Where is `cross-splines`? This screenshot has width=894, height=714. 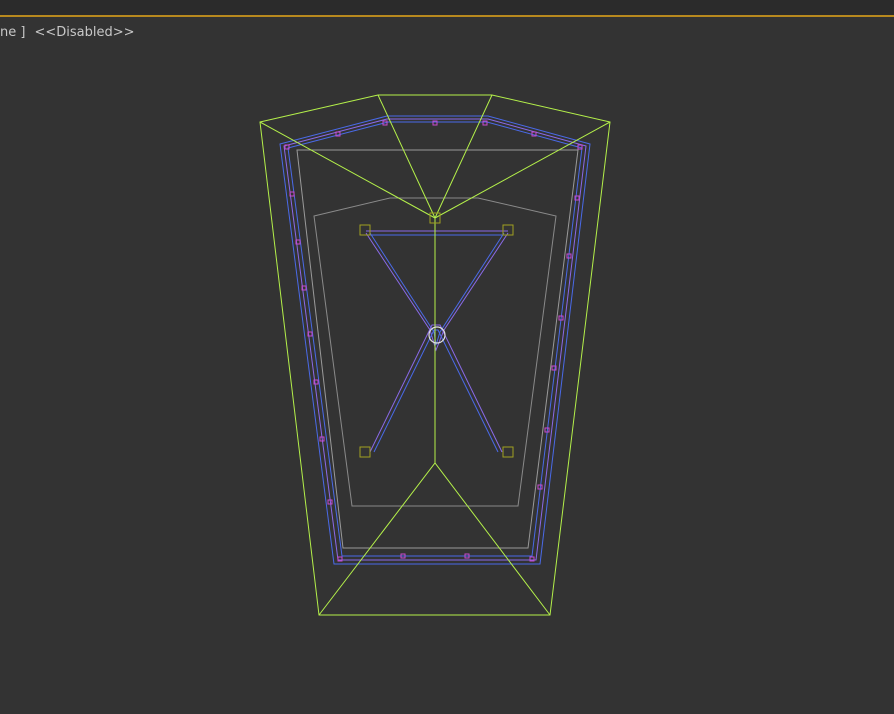
cross-splines is located at coordinates (437, 341).